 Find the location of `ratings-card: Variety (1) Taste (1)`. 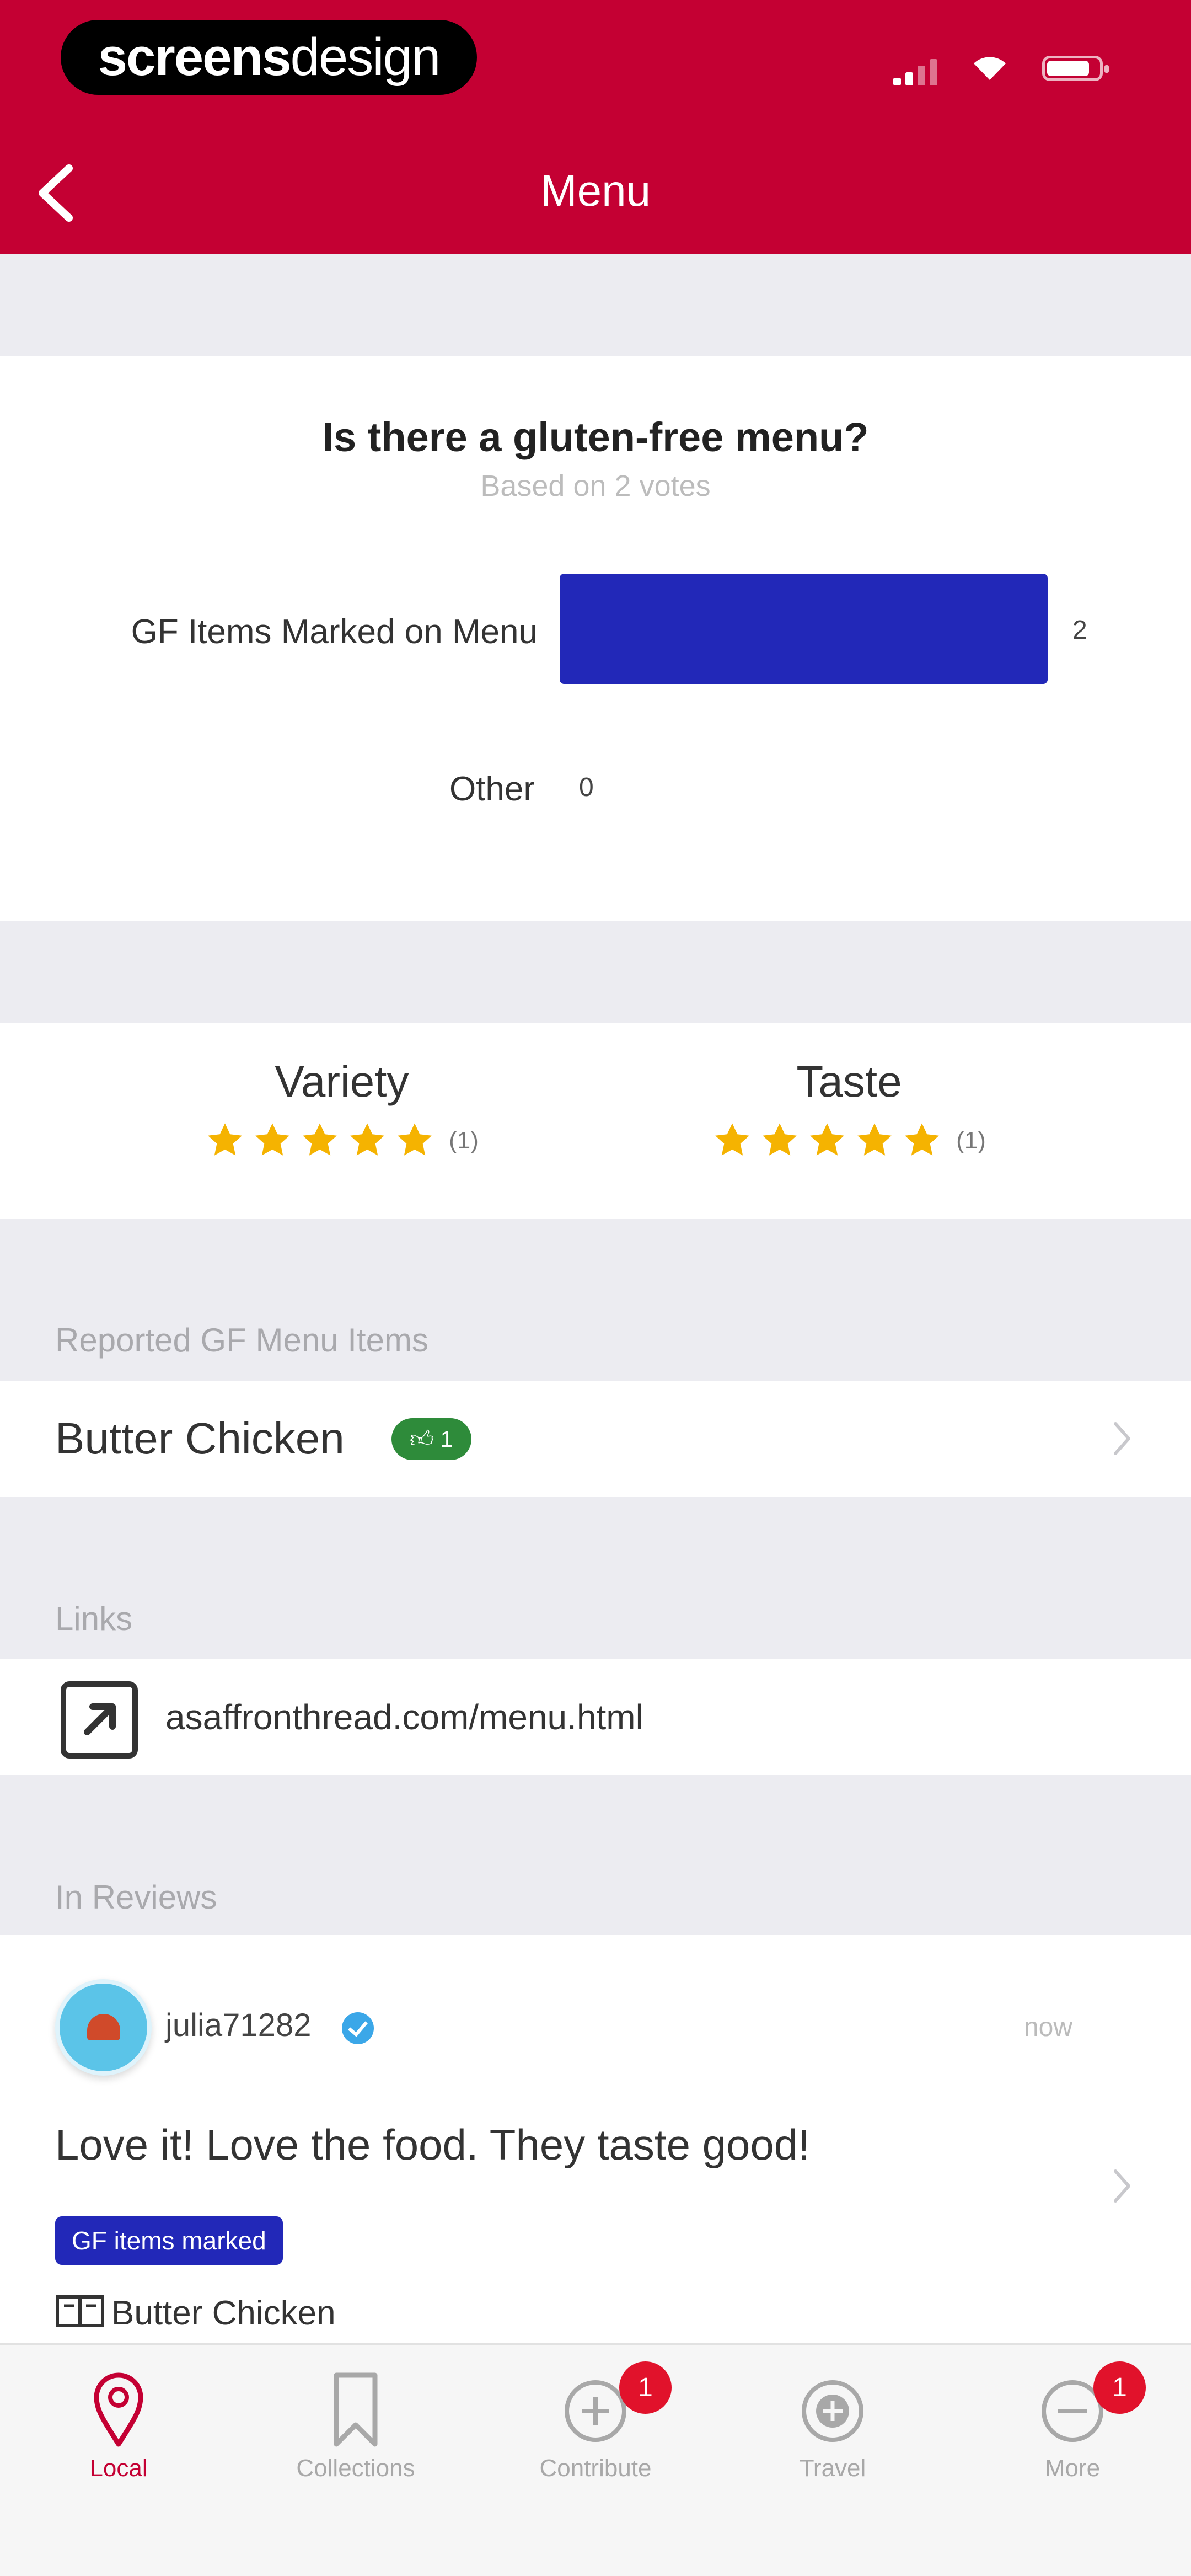

ratings-card: Variety (1) Taste (1) is located at coordinates (595, 1121).